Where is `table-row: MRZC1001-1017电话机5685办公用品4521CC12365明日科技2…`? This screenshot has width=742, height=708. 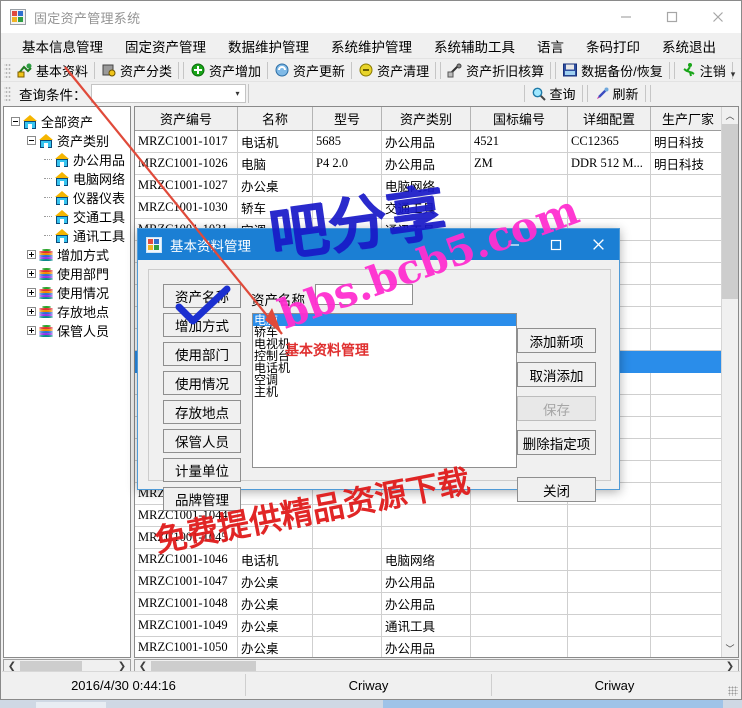 table-row: MRZC1001-1017电话机5685办公用品4521CC12365明日科技2… is located at coordinates (436, 141).